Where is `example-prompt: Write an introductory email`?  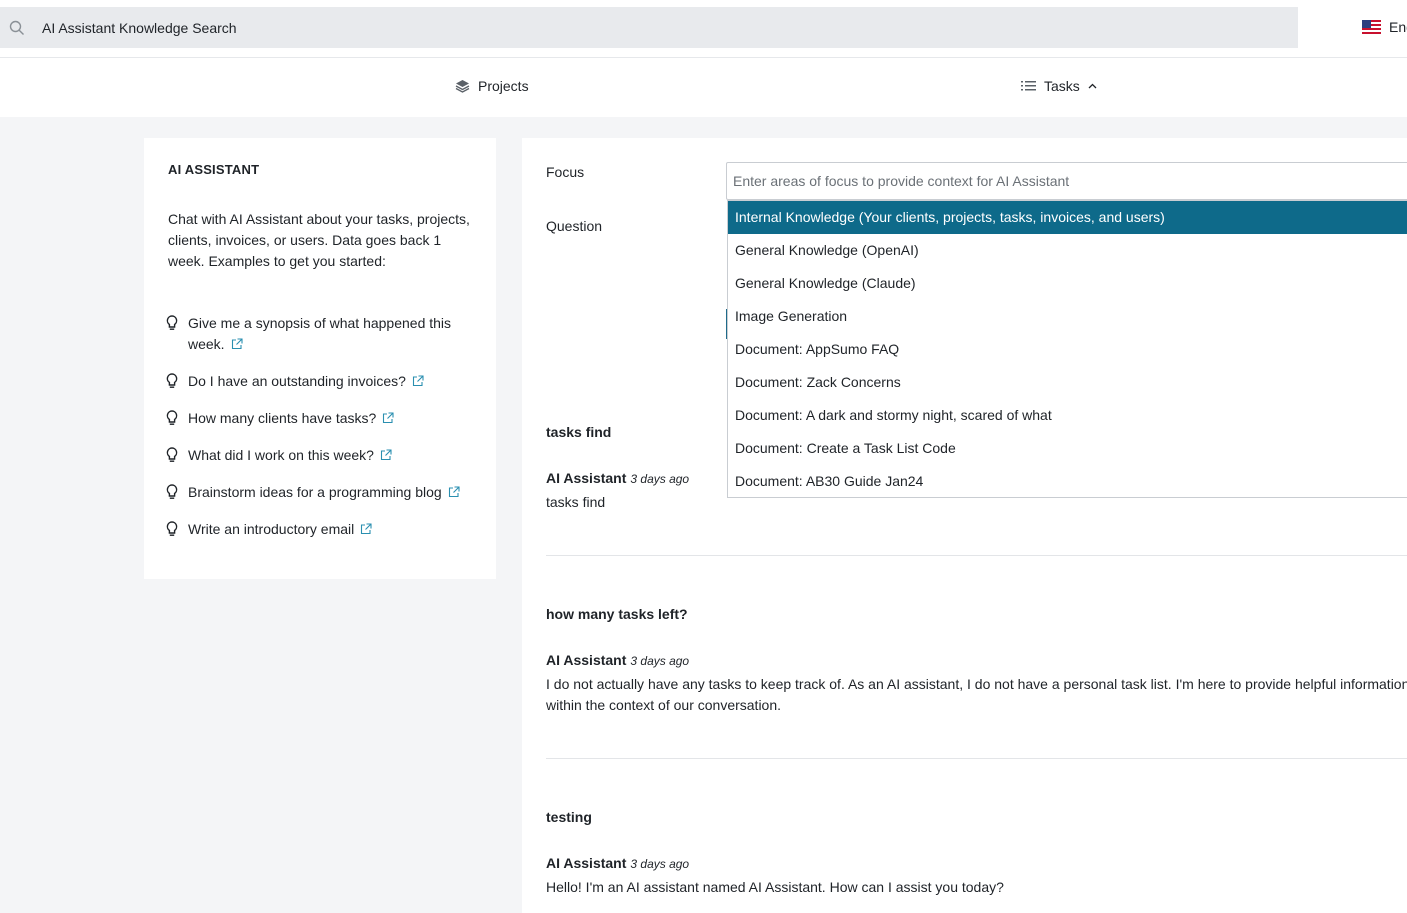 example-prompt: Write an introductory email is located at coordinates (321, 529).